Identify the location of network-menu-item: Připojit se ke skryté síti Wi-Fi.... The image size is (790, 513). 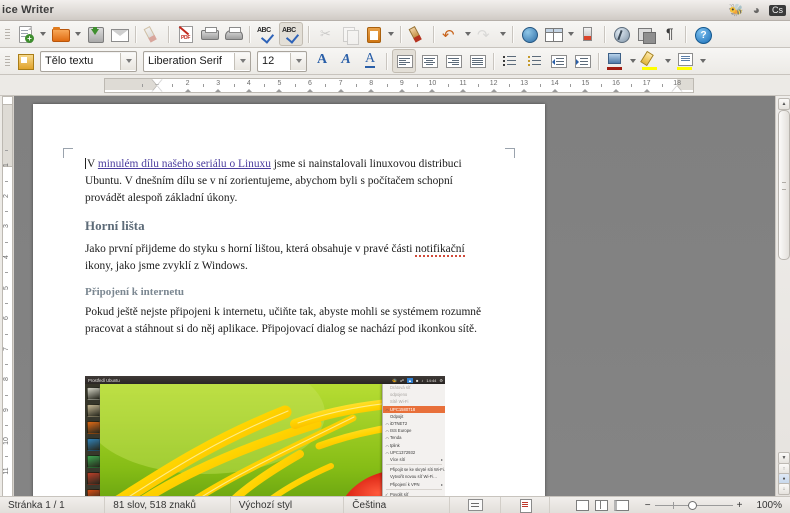
(414, 469).